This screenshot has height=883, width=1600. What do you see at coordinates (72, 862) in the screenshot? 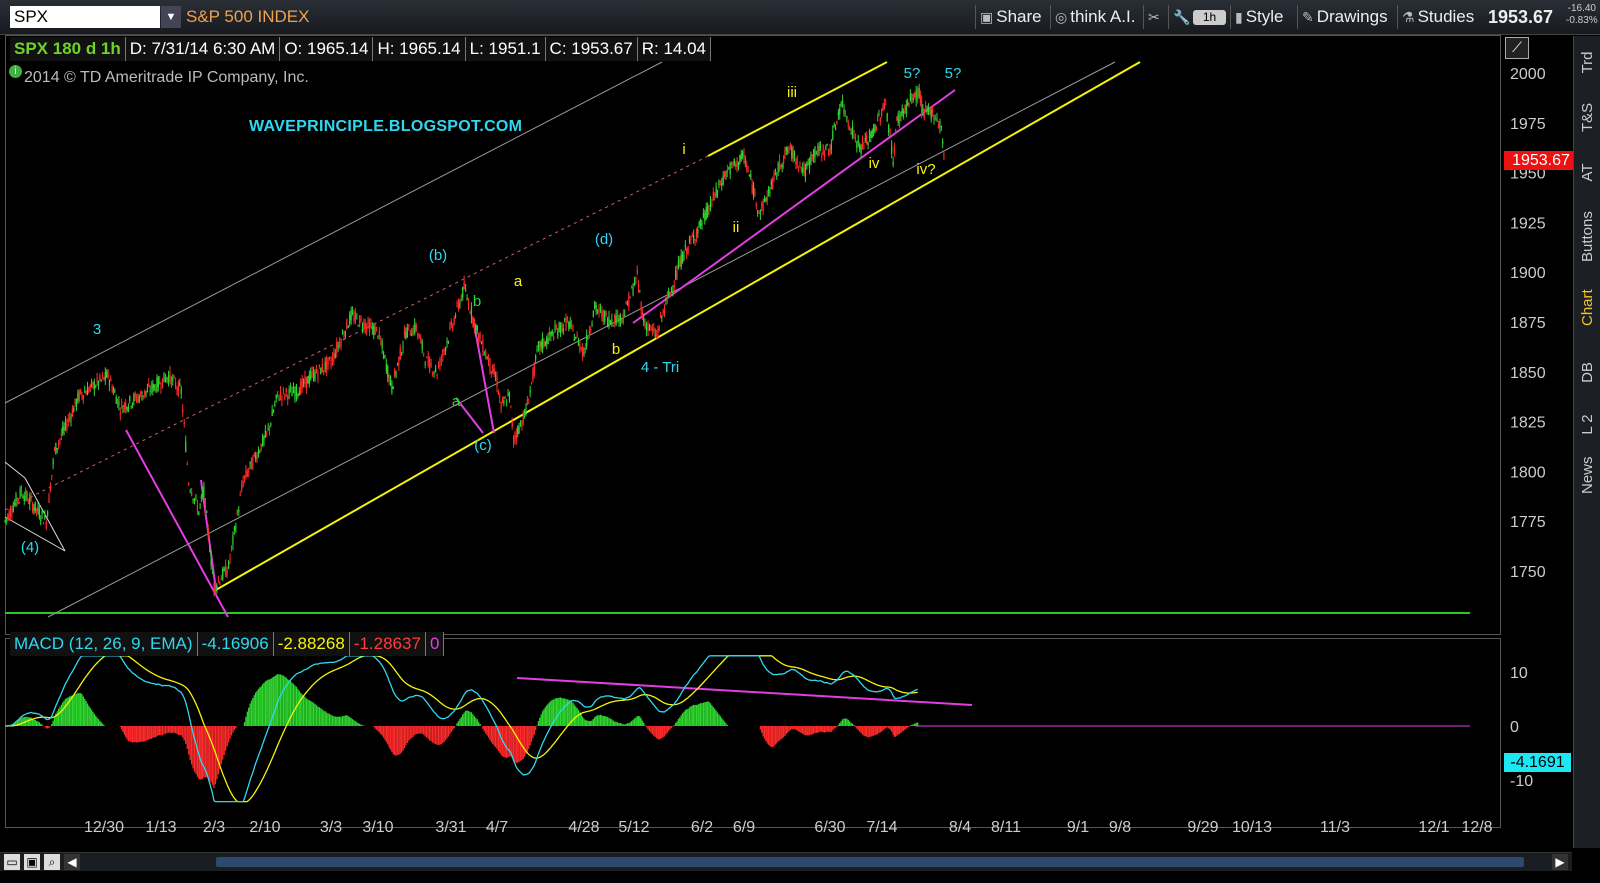
I see `scroll-left-arrow-icon: ◀` at bounding box center [72, 862].